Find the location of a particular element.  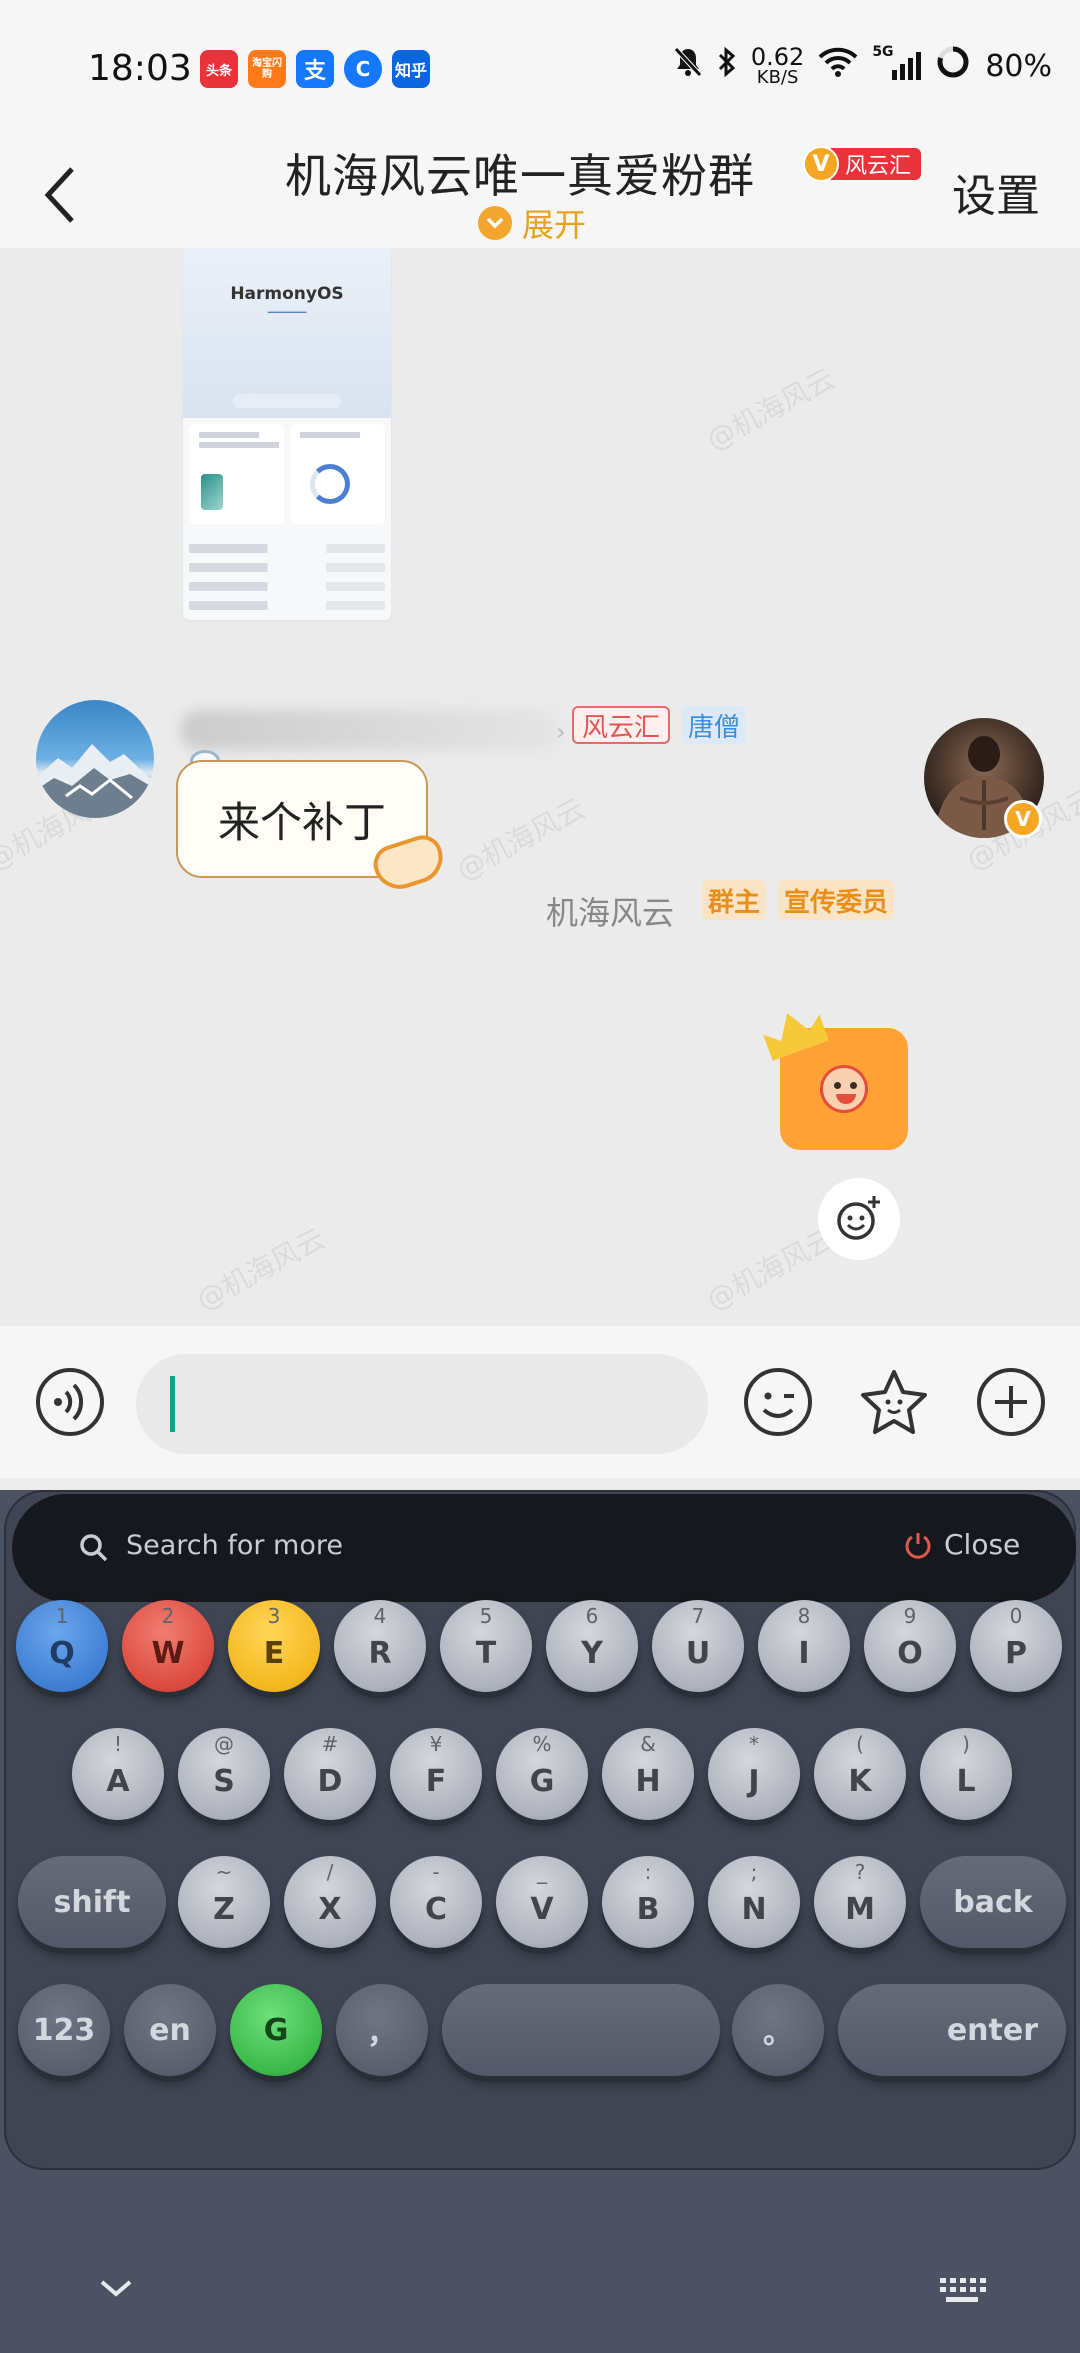

key-v: _ V is located at coordinates (542, 1902).